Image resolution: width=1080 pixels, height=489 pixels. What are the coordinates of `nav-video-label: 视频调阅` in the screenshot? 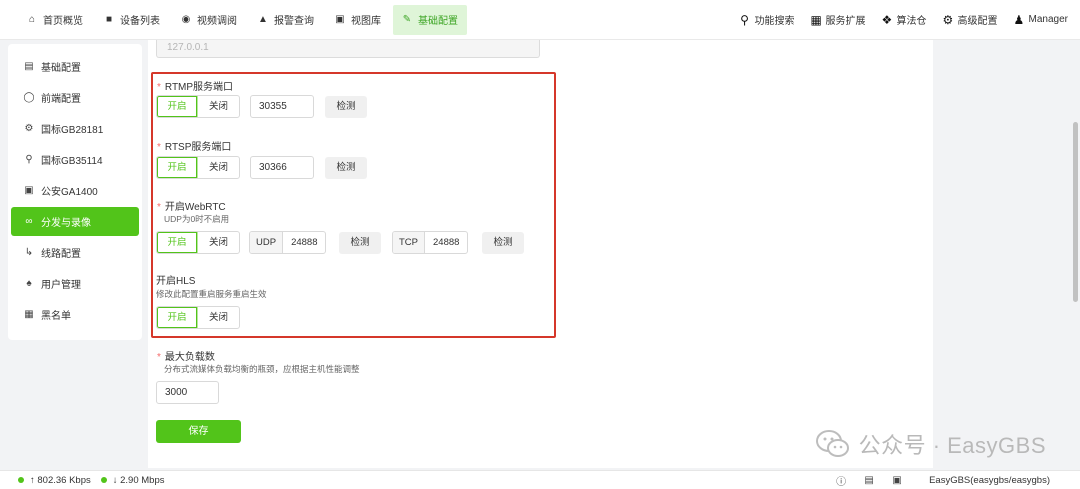 It's located at (217, 21).